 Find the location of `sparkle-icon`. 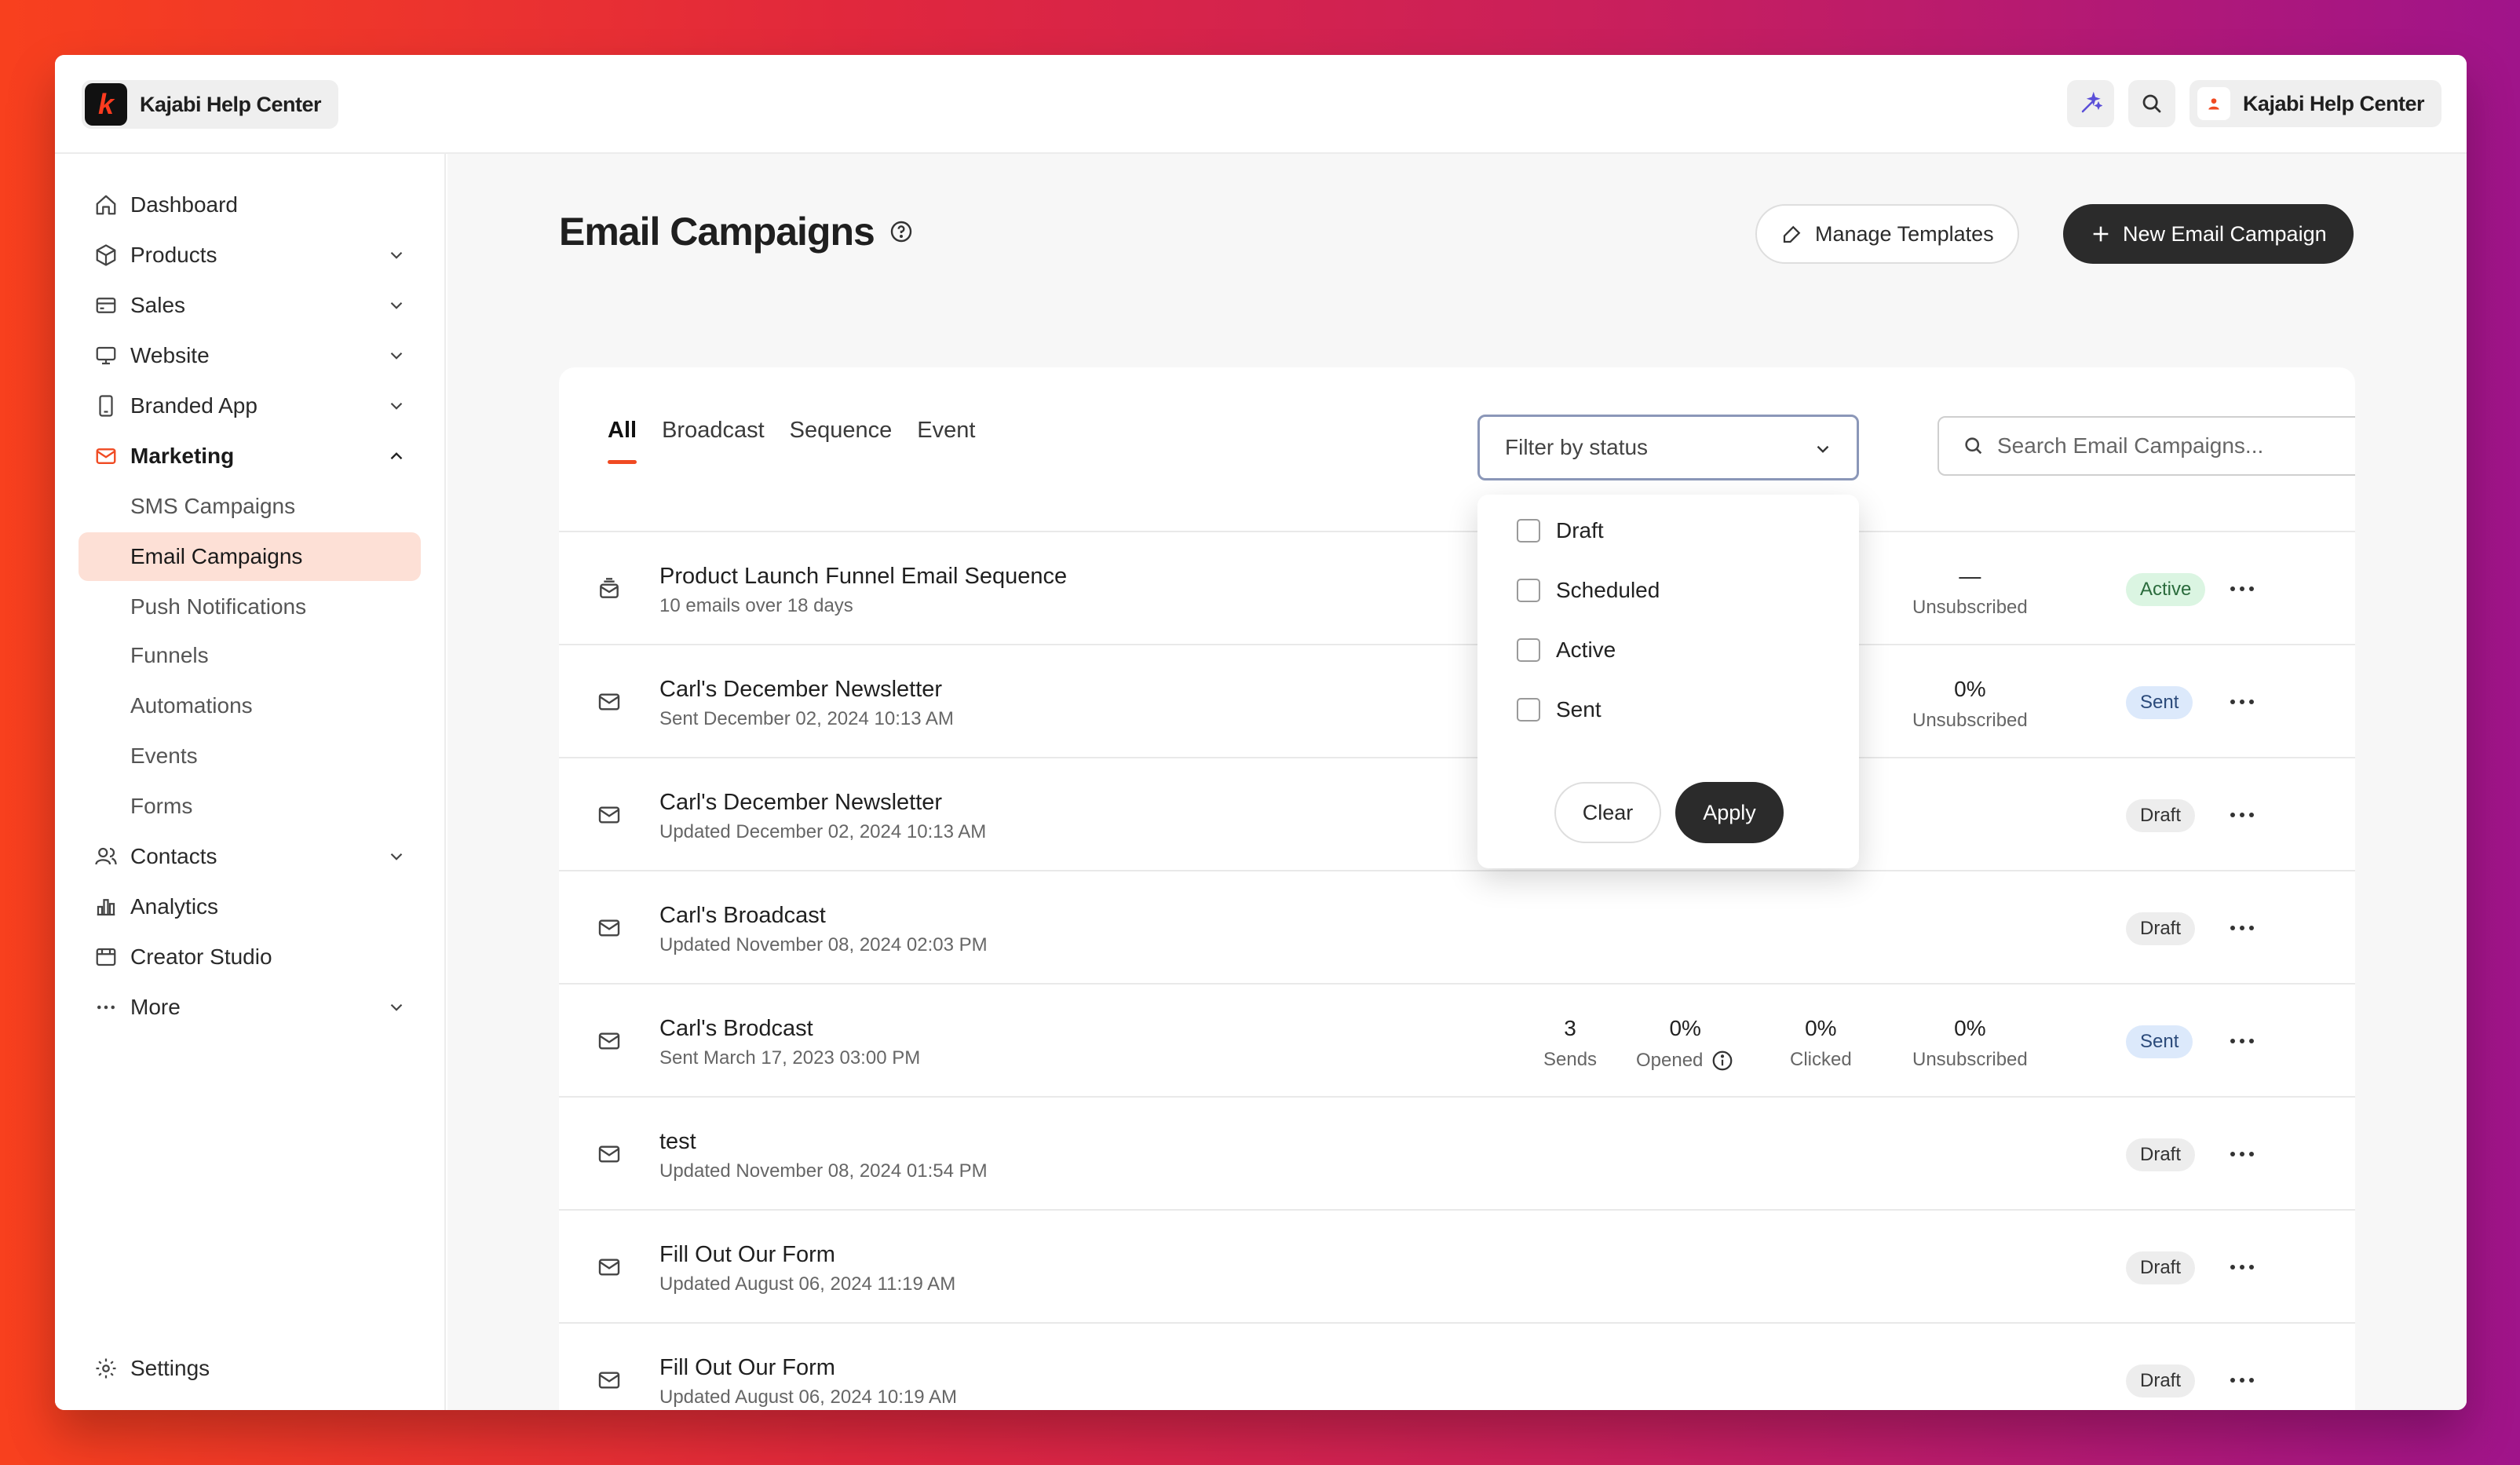

sparkle-icon is located at coordinates (2091, 102).